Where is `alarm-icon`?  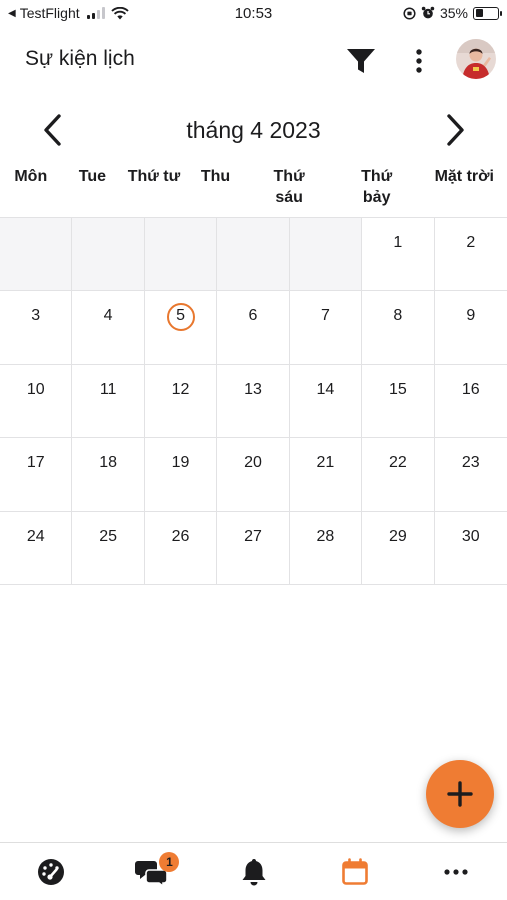
alarm-icon is located at coordinates (428, 12).